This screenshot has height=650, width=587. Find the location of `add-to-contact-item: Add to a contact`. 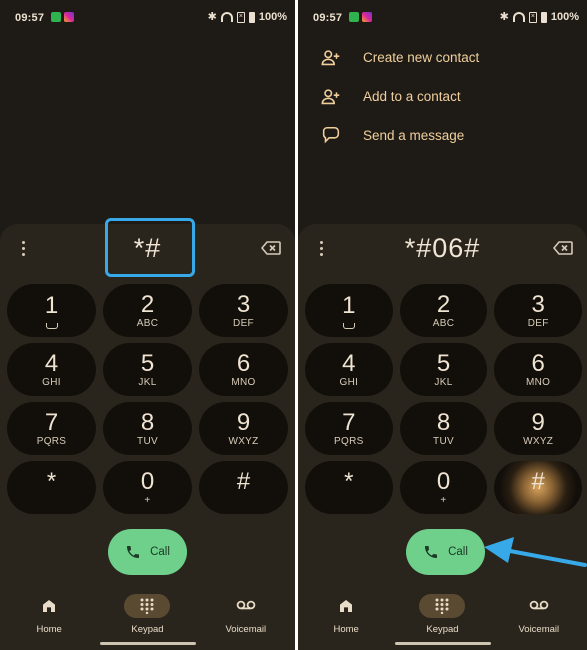

add-to-contact-item: Add to a contact is located at coordinates (442, 96).